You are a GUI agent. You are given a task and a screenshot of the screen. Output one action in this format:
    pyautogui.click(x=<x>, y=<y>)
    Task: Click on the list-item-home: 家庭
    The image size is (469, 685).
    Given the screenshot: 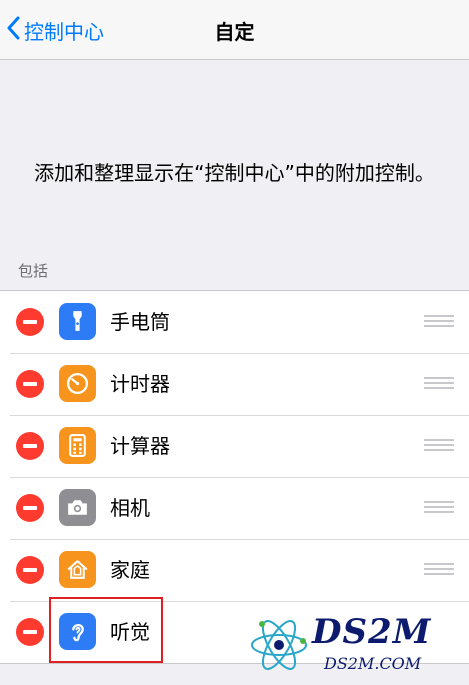 What is the action you would take?
    pyautogui.click(x=234, y=570)
    